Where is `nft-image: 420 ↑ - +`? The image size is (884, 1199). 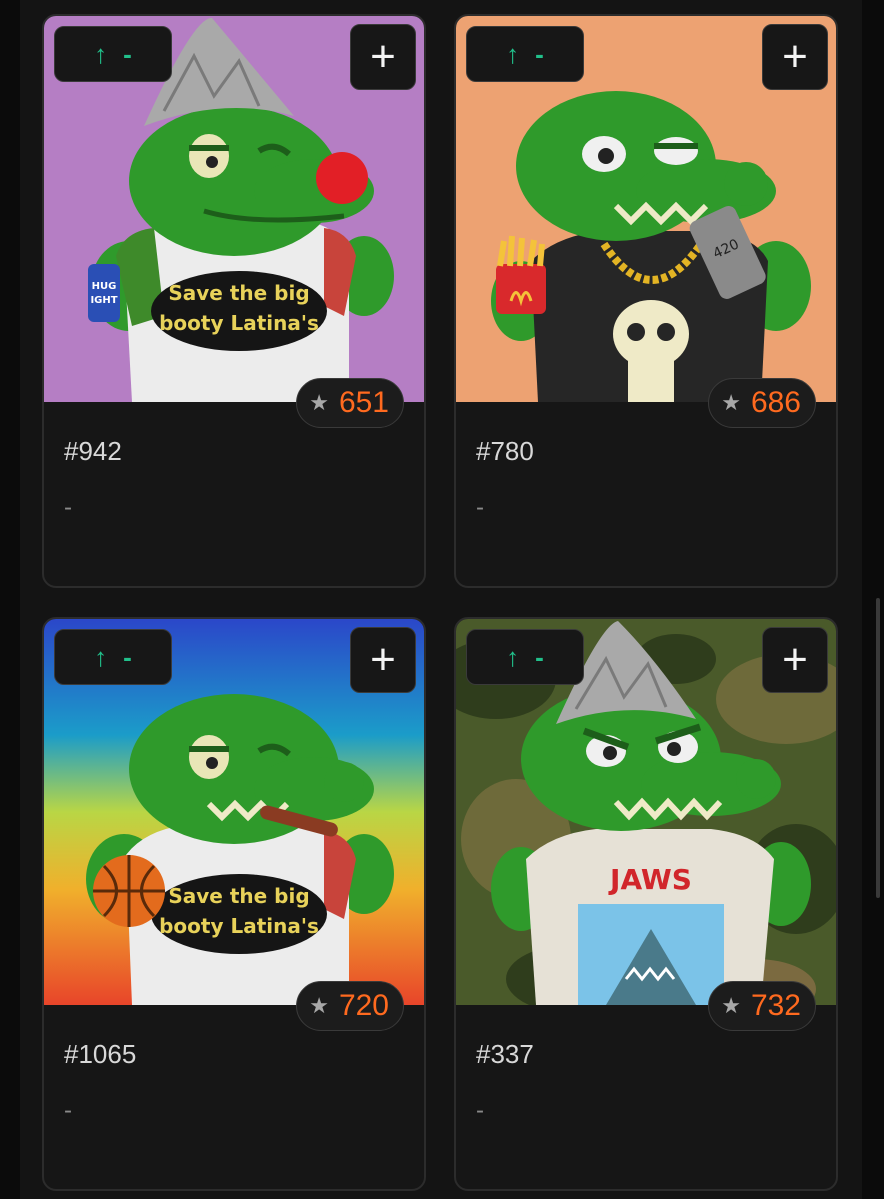
nft-image: 420 ↑ - + is located at coordinates (646, 209).